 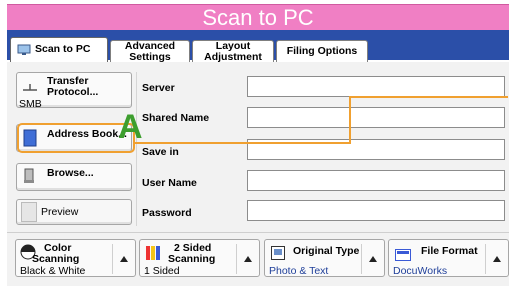 What do you see at coordinates (60, 212) in the screenshot?
I see `preview-label: Preview` at bounding box center [60, 212].